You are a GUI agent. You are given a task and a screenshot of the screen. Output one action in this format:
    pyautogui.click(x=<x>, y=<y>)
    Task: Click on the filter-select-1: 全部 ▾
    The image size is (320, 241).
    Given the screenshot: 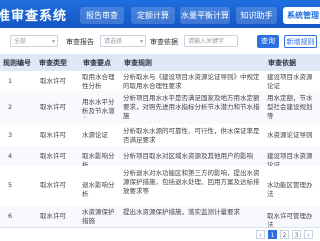 What is the action you would take?
    pyautogui.click(x=34, y=41)
    